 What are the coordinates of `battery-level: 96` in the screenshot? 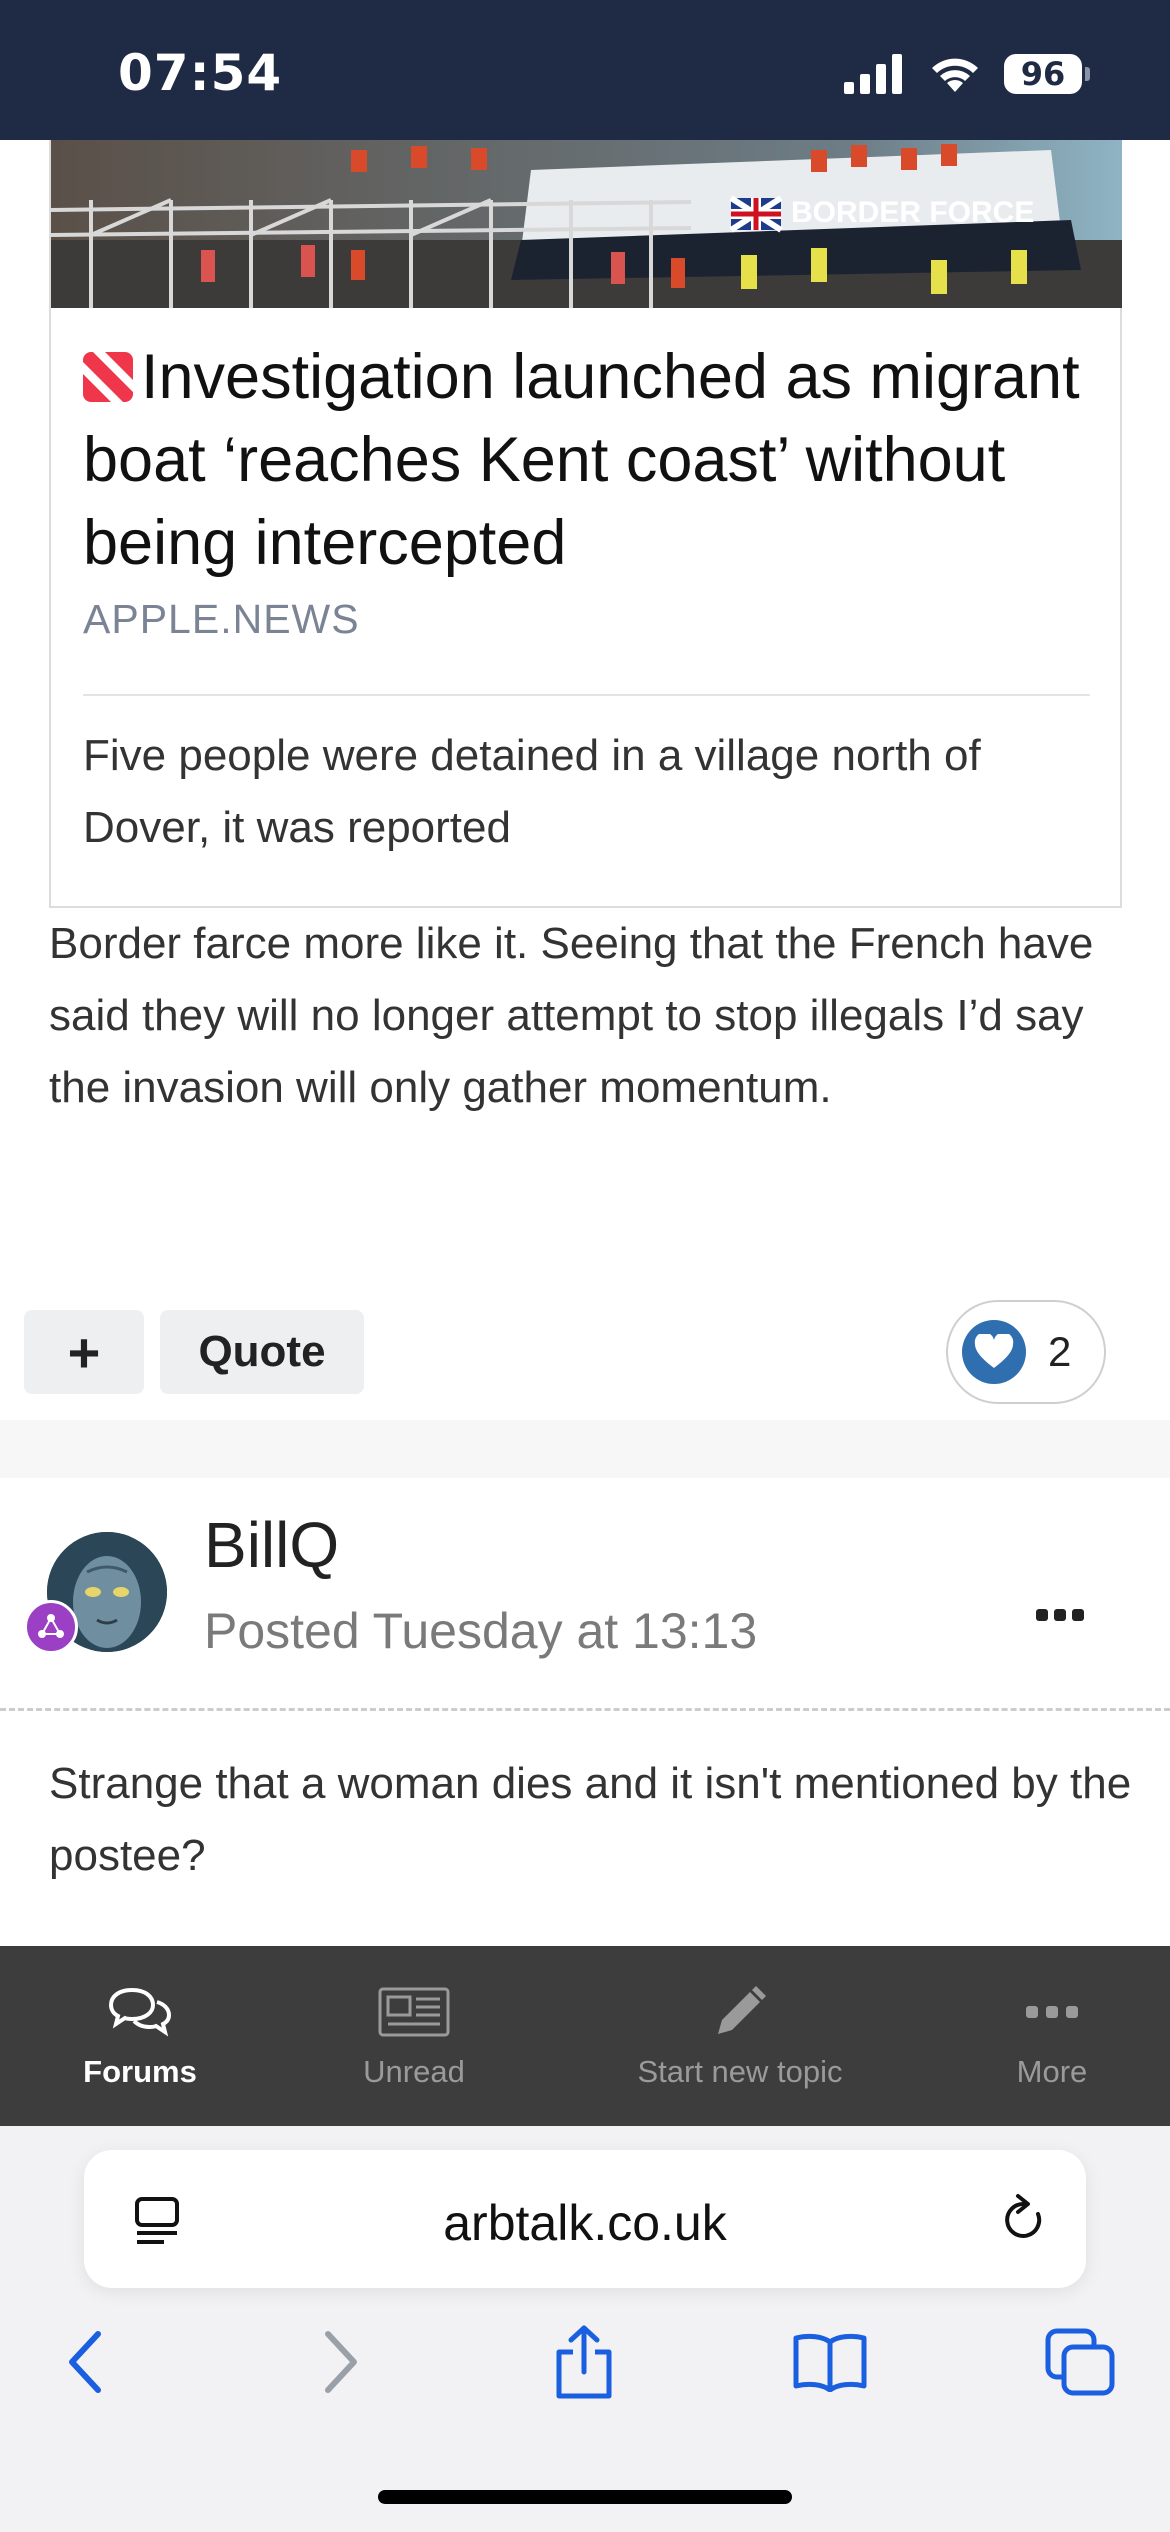 It's located at (1043, 74).